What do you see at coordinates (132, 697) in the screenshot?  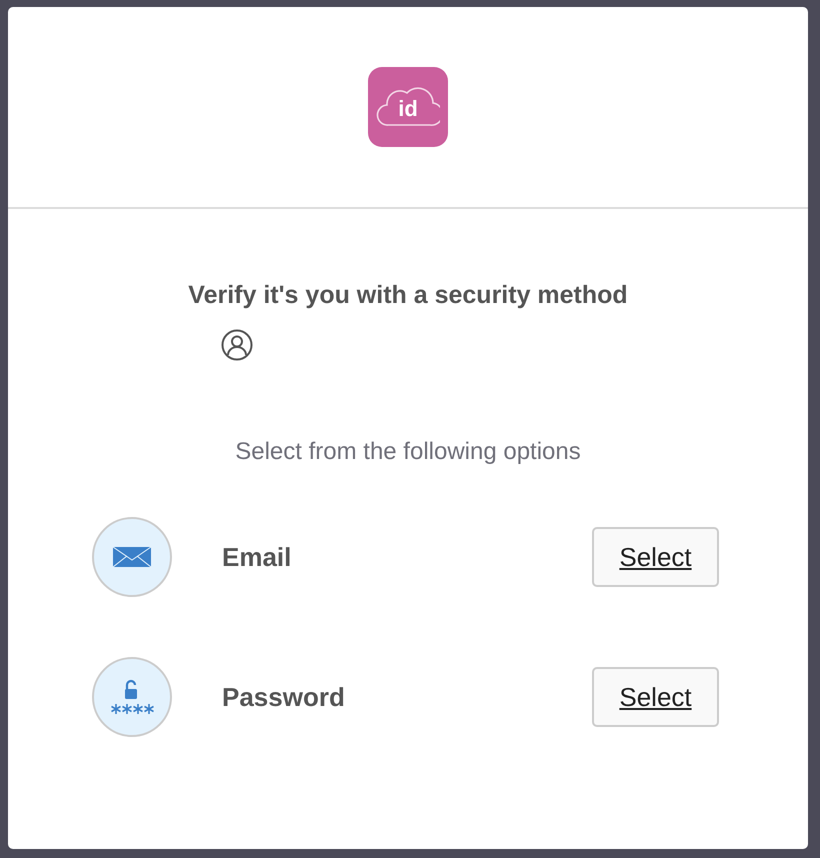 I see `lock-icon` at bounding box center [132, 697].